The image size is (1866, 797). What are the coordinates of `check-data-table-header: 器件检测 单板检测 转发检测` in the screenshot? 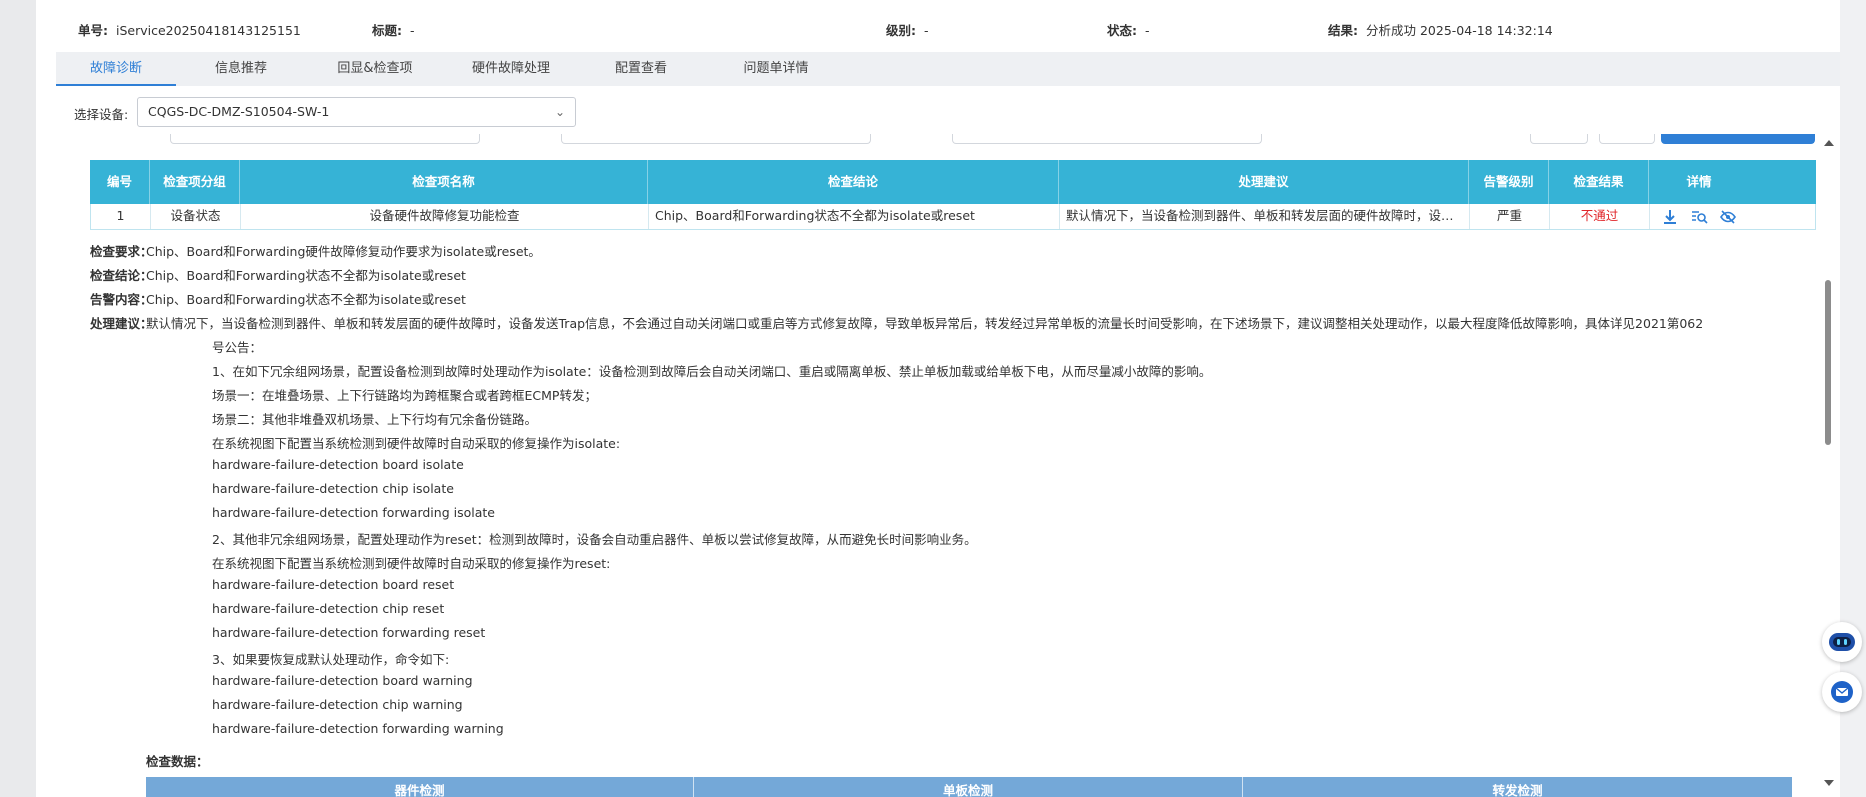 It's located at (969, 787).